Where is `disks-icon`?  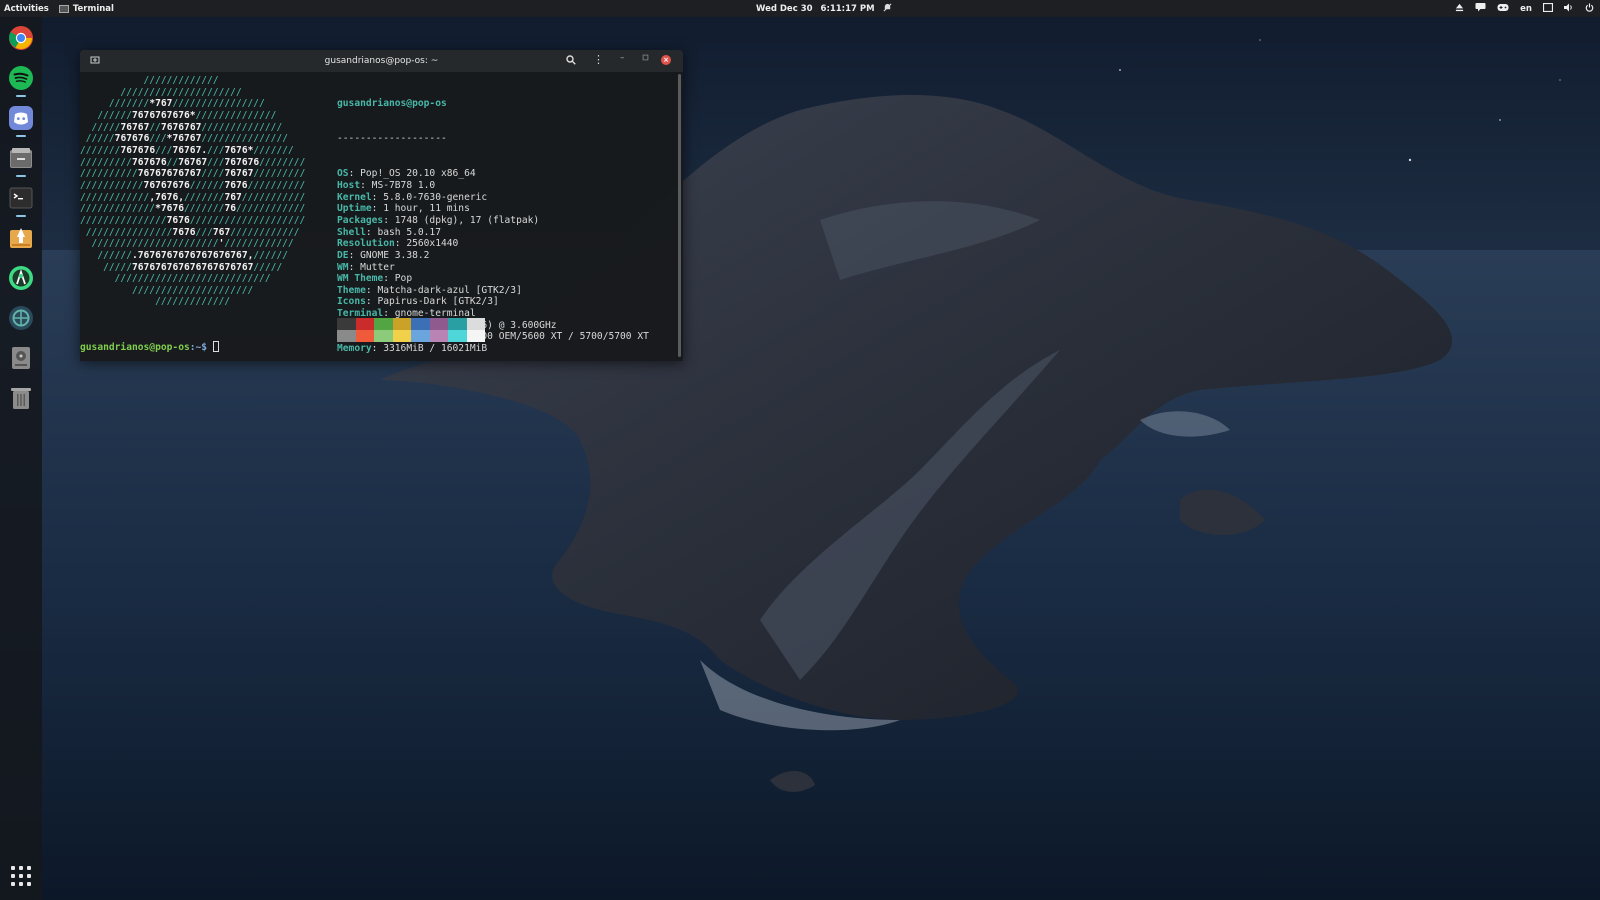
disks-icon is located at coordinates (21, 358).